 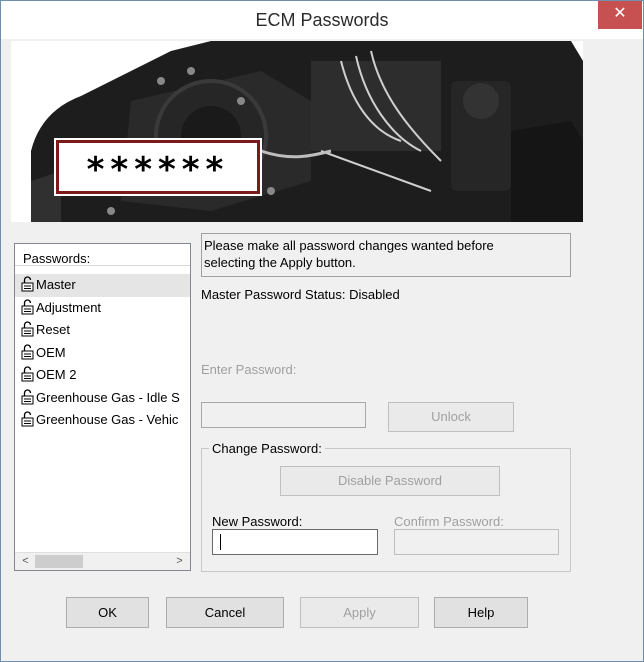 What do you see at coordinates (51, 352) in the screenshot?
I see `list-item-label: OEM` at bounding box center [51, 352].